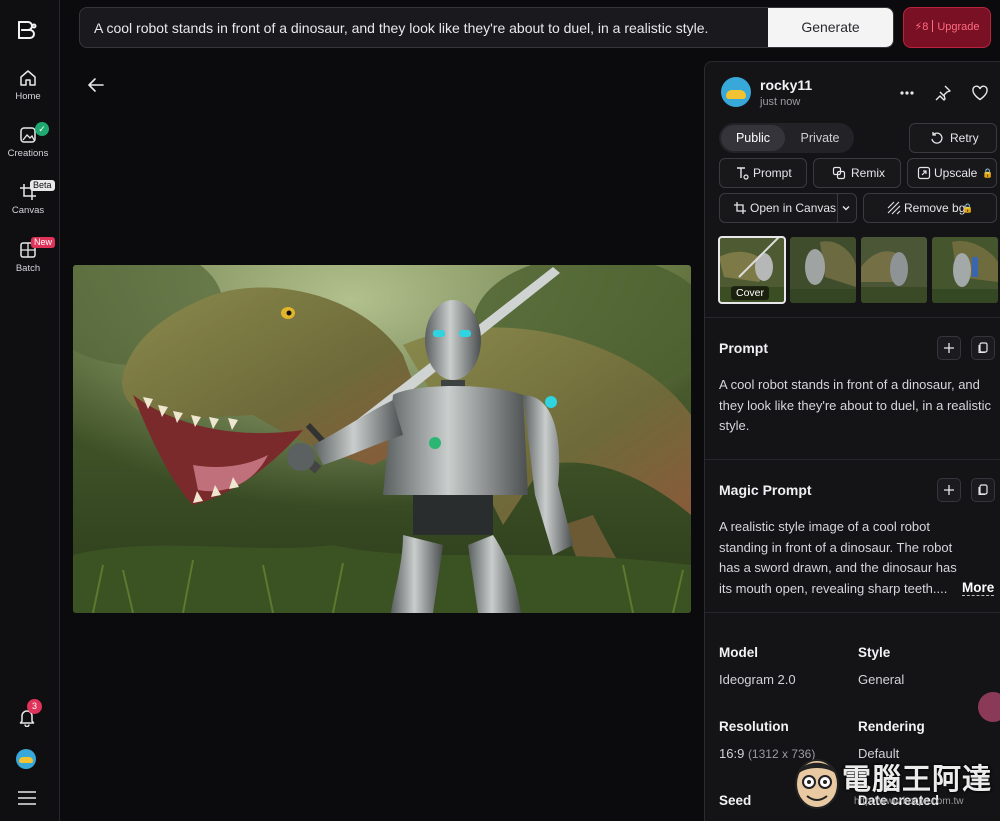 Image resolution: width=1000 pixels, height=821 pixels. I want to click on text-prompt-icon, so click(743, 173).